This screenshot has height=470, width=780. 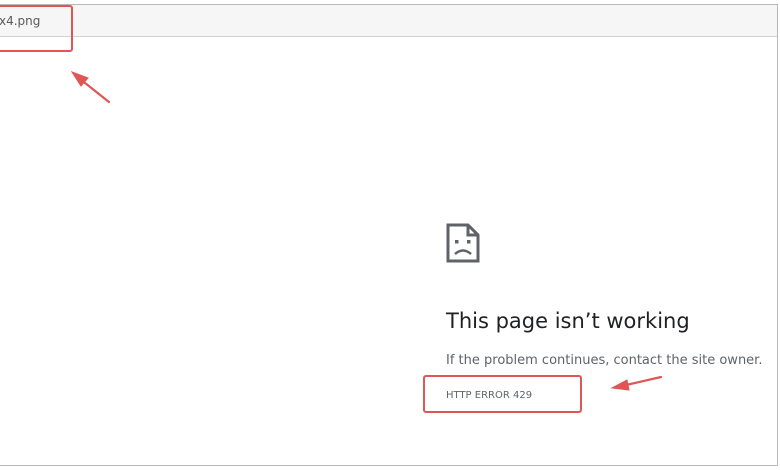 What do you see at coordinates (502, 394) in the screenshot?
I see `annotation-box-error-code` at bounding box center [502, 394].